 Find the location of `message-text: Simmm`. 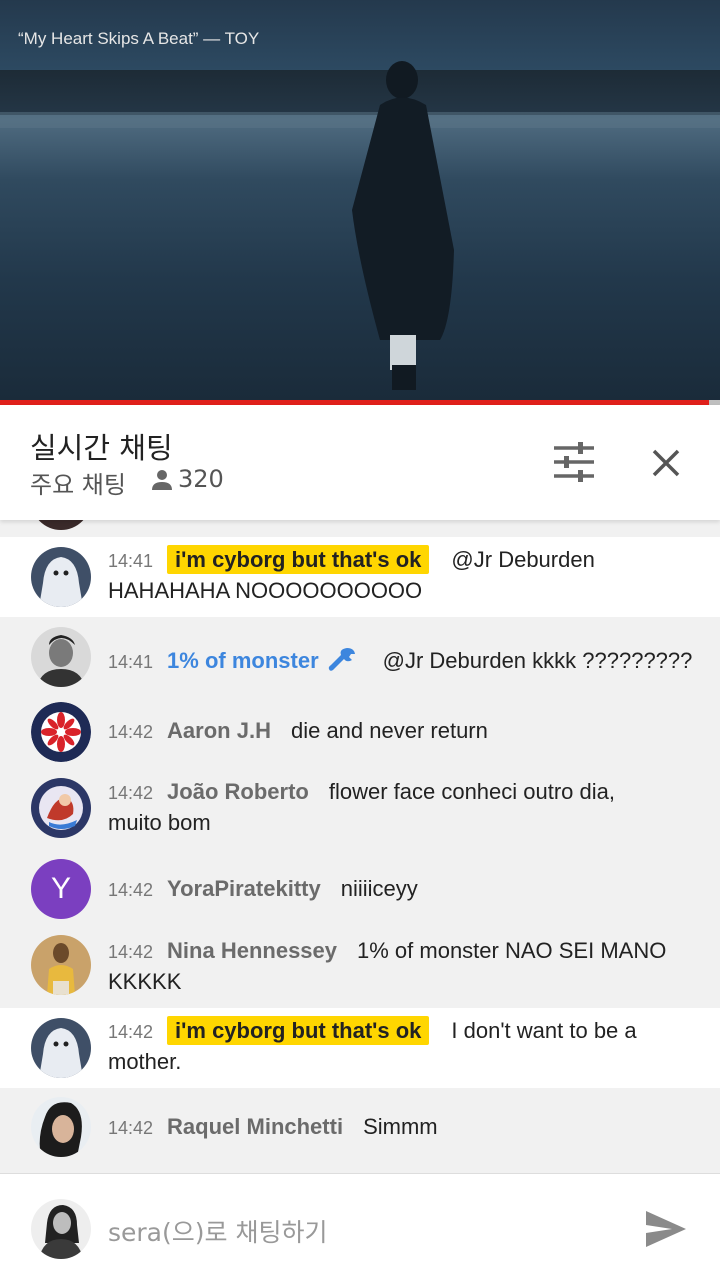

message-text: Simmm is located at coordinates (400, 1126).